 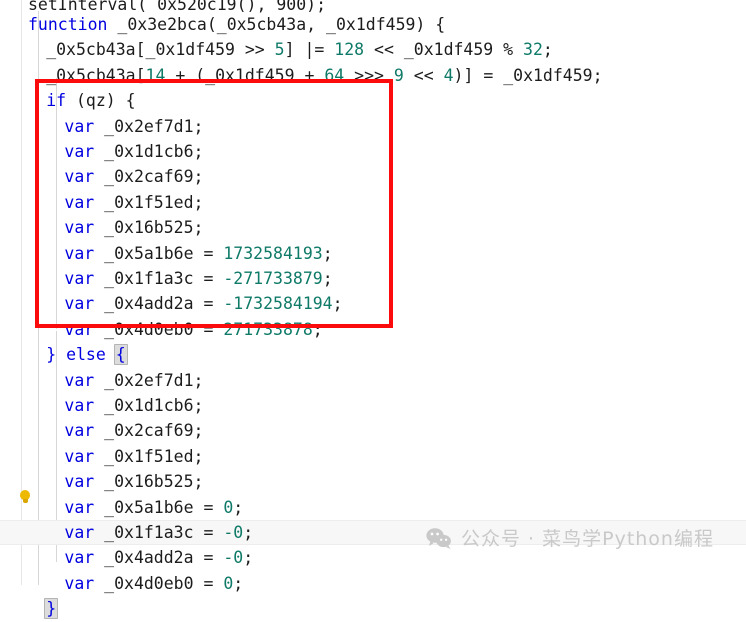 I want to click on code-token: 9, so click(x=398, y=75).